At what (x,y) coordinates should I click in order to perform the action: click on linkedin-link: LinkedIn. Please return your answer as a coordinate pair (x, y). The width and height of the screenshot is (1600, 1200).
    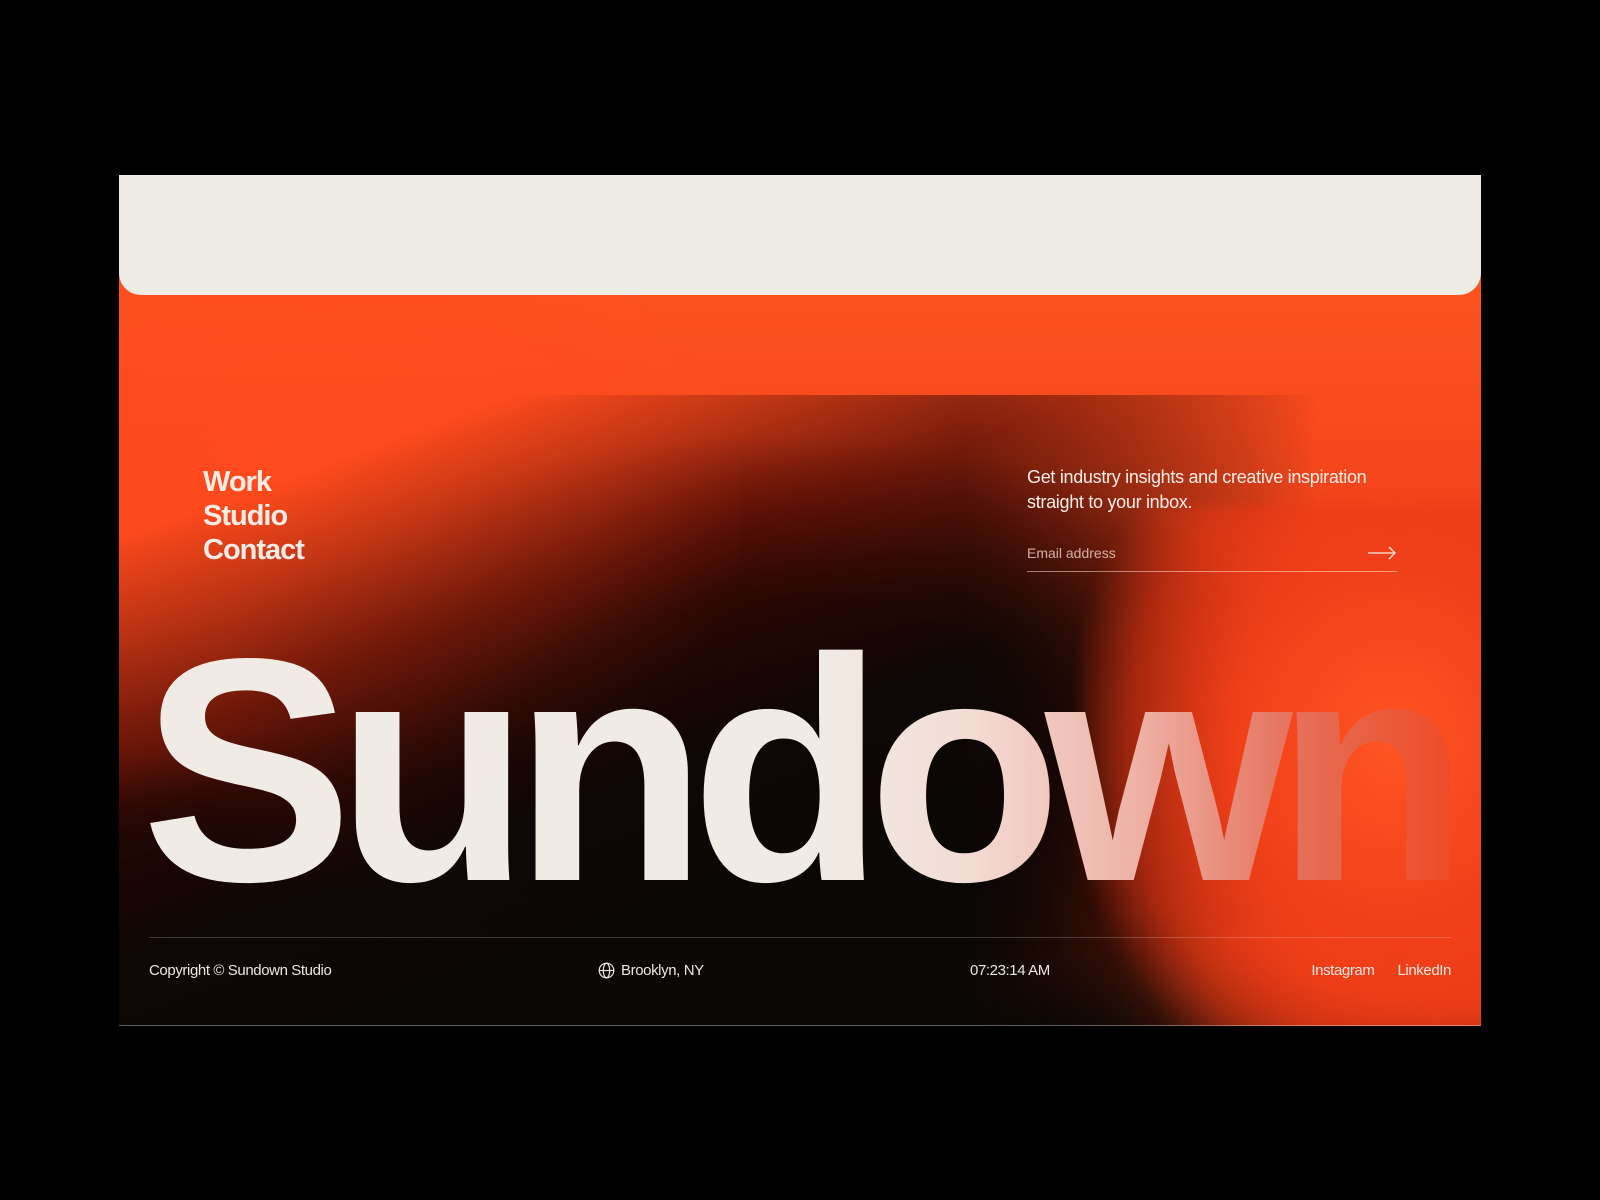
    Looking at the image, I should click on (1424, 970).